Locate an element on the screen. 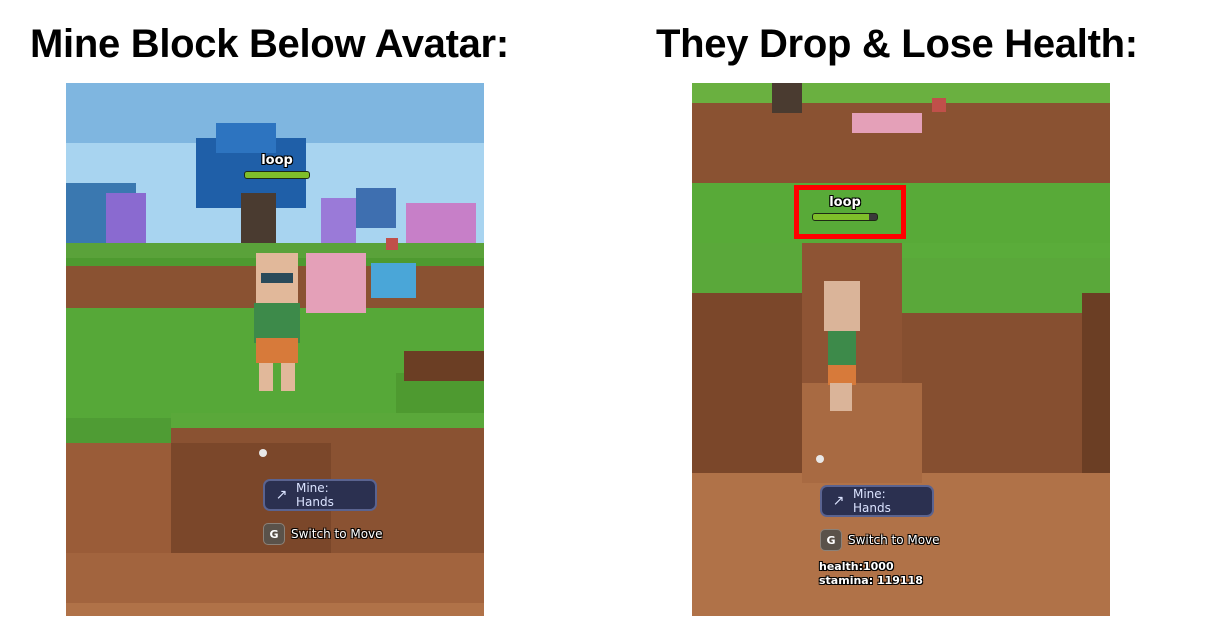  right-panel-heading: They Drop & Lose Health: is located at coordinates (897, 44).